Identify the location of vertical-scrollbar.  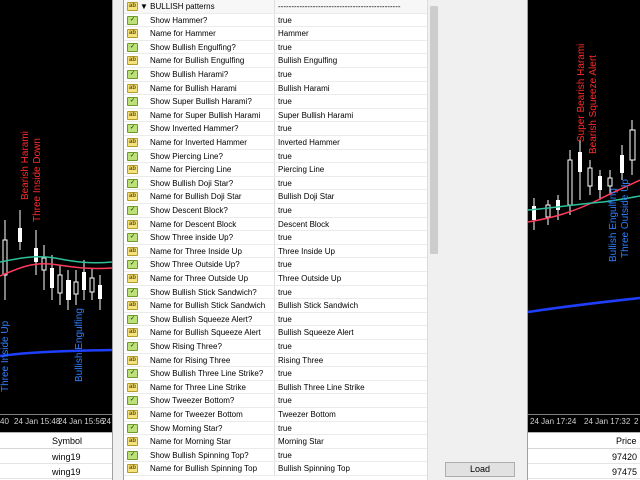
(433, 240).